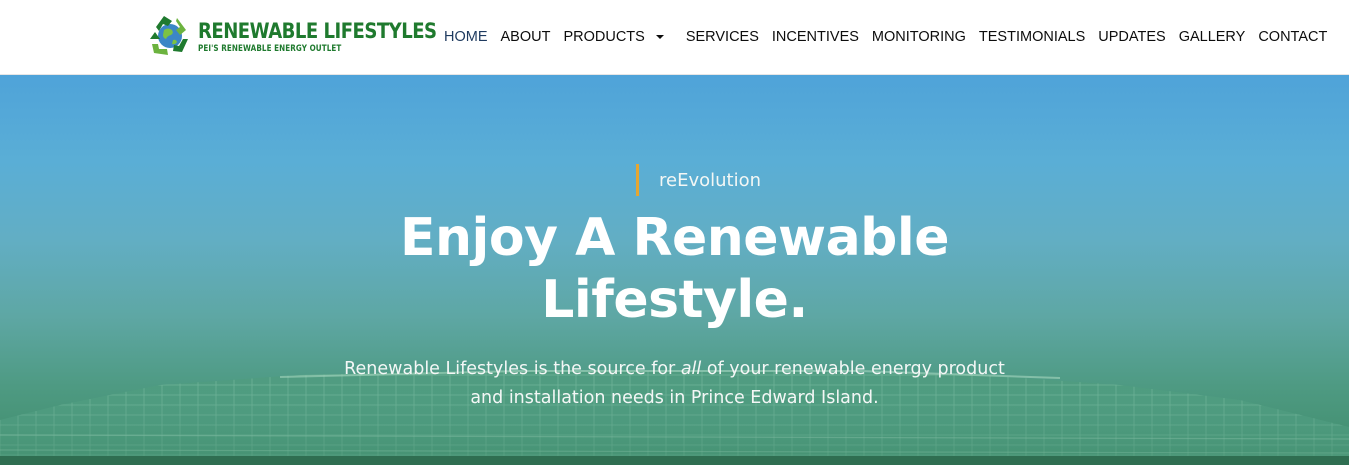 This screenshot has height=465, width=1349. What do you see at coordinates (698, 180) in the screenshot?
I see `hero-tagline: reEvolution` at bounding box center [698, 180].